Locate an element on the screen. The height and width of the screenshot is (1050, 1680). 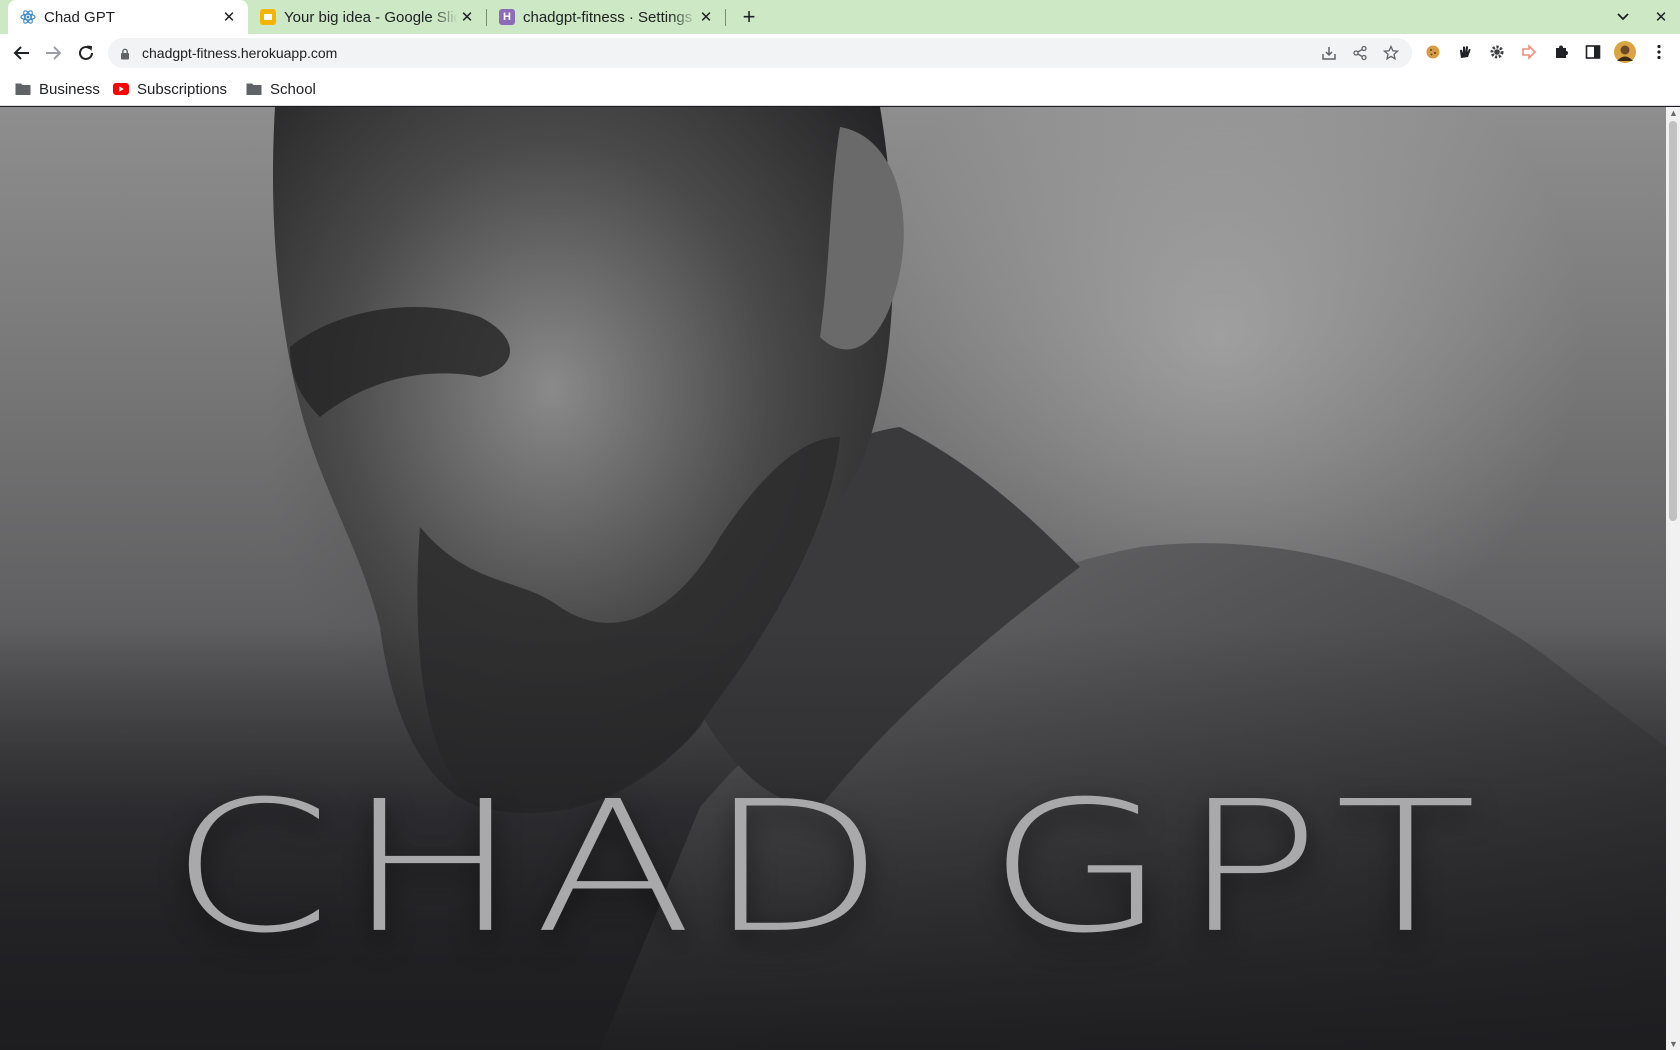
heroku-icon: H is located at coordinates (507, 17).